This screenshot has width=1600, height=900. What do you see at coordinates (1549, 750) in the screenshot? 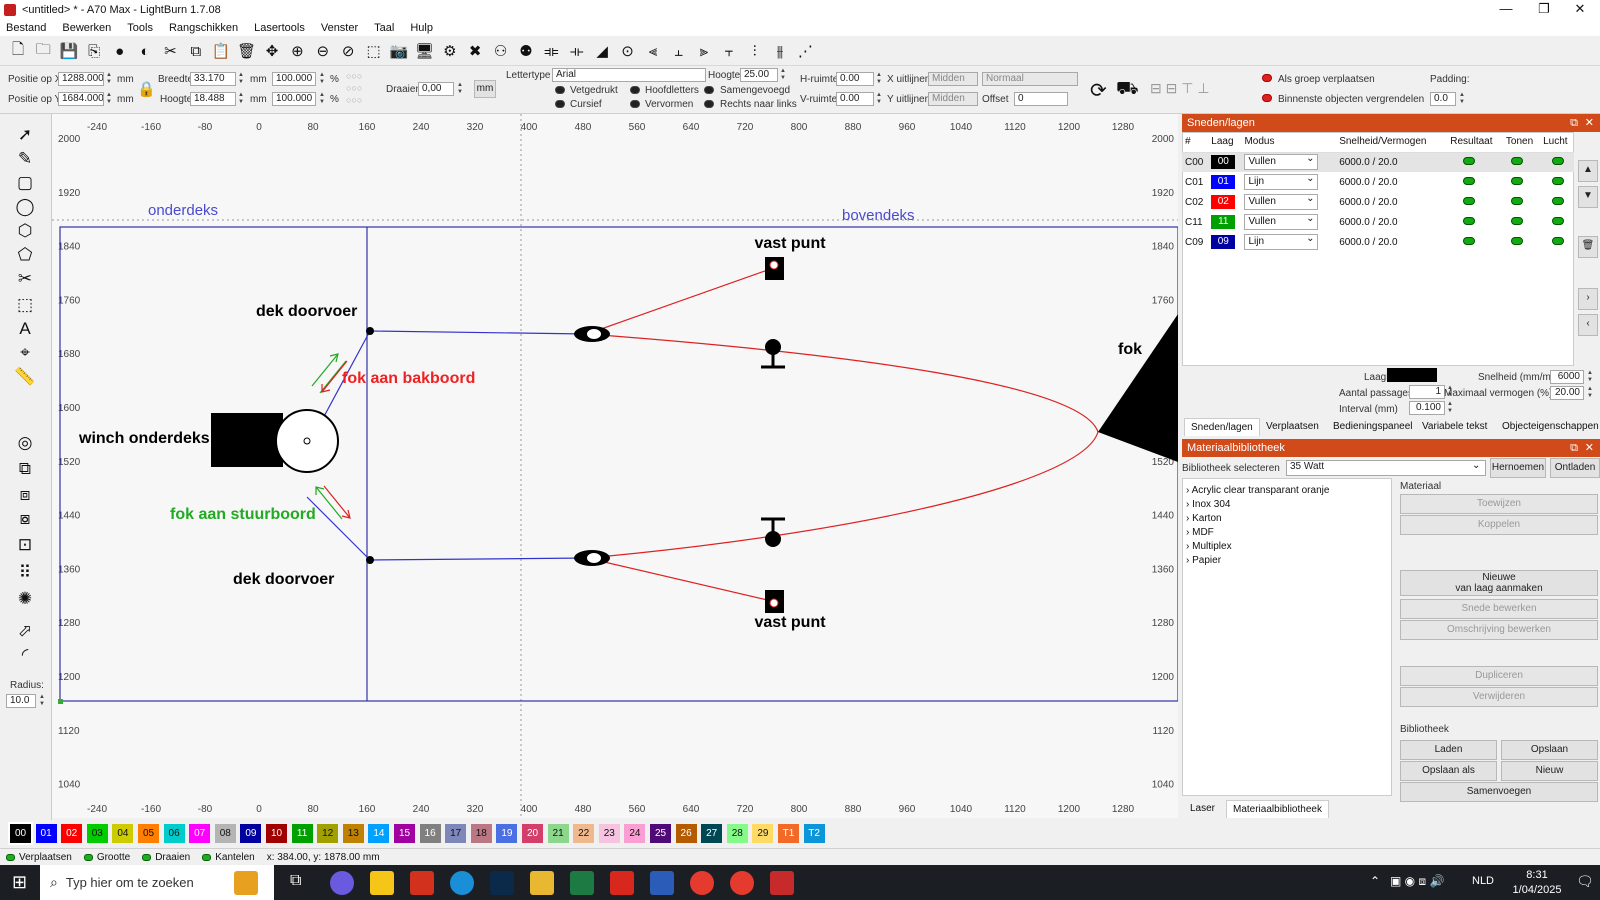
I see `save-button: Opslaan` at bounding box center [1549, 750].